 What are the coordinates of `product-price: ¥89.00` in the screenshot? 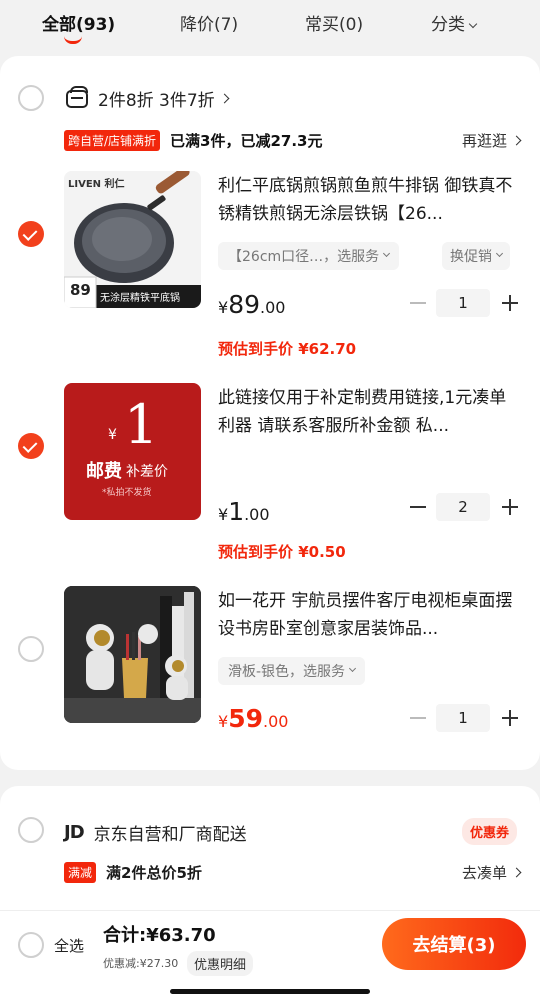 It's located at (251, 304).